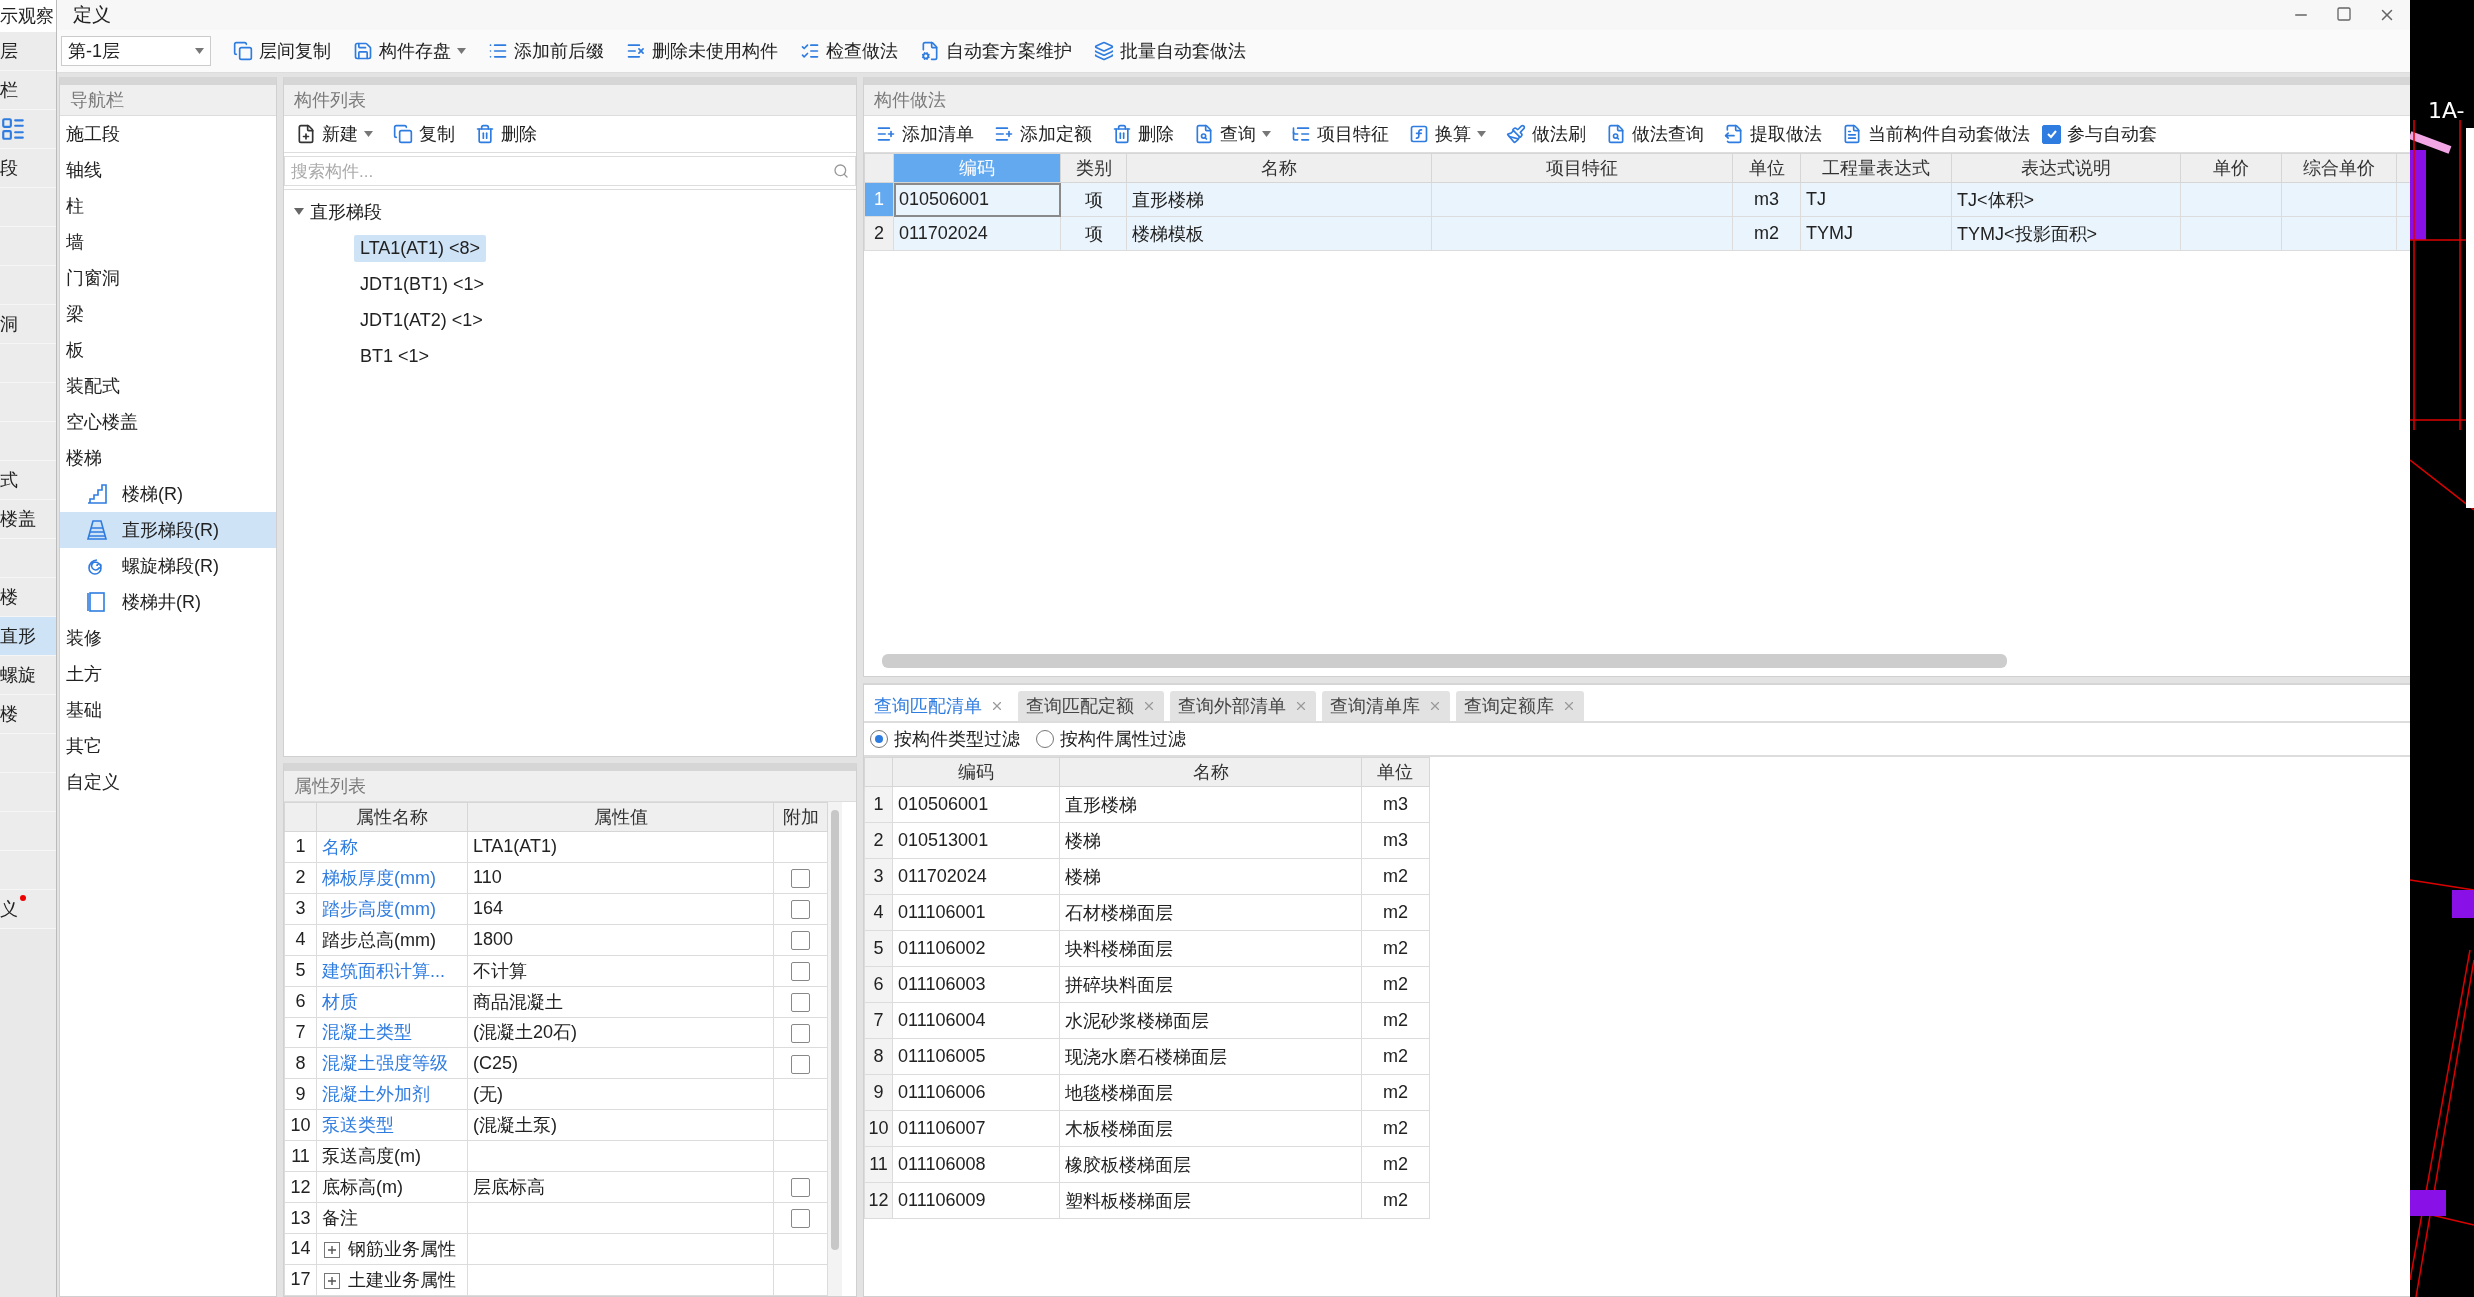 This screenshot has width=2474, height=1297. Describe the element at coordinates (702, 51) in the screenshot. I see `toolbar-button: 删除未使用构件` at that location.